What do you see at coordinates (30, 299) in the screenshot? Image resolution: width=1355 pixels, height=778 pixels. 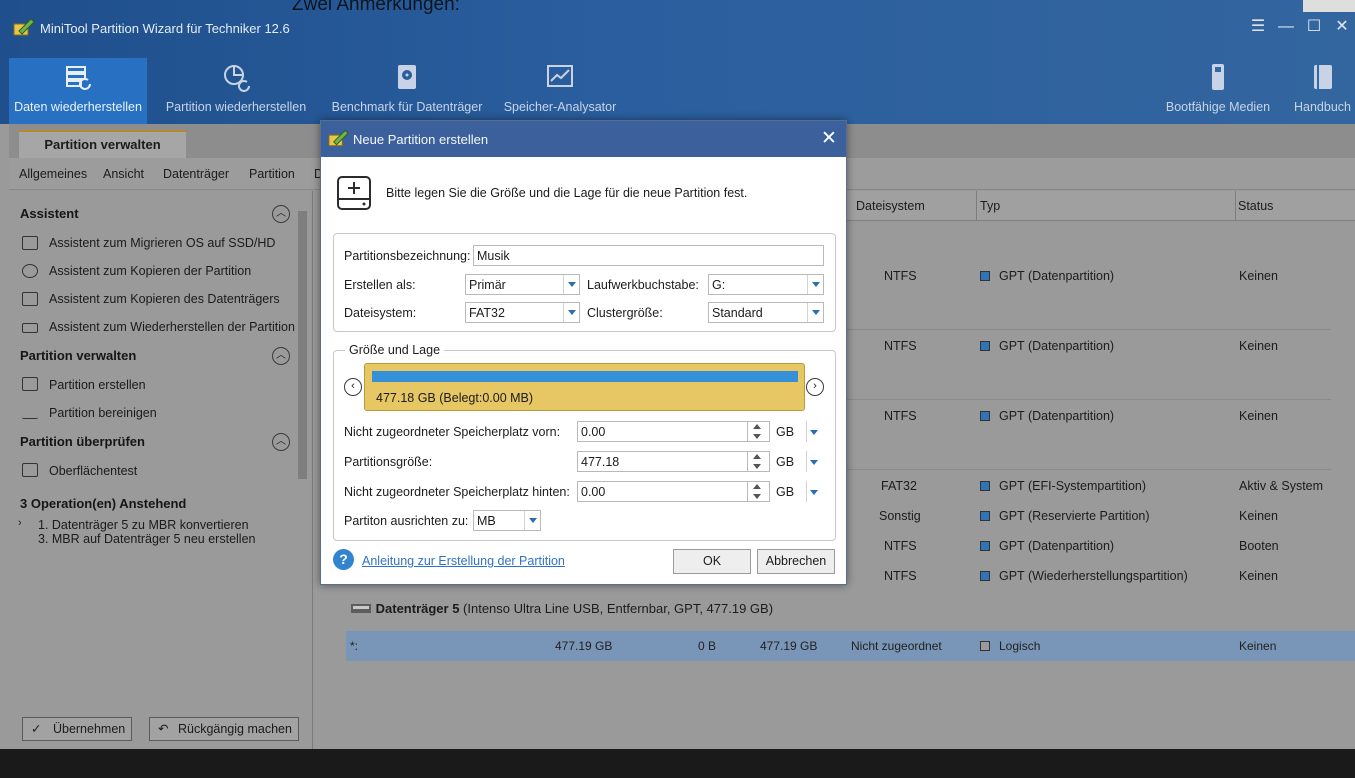 I see `copy-disk-icon` at bounding box center [30, 299].